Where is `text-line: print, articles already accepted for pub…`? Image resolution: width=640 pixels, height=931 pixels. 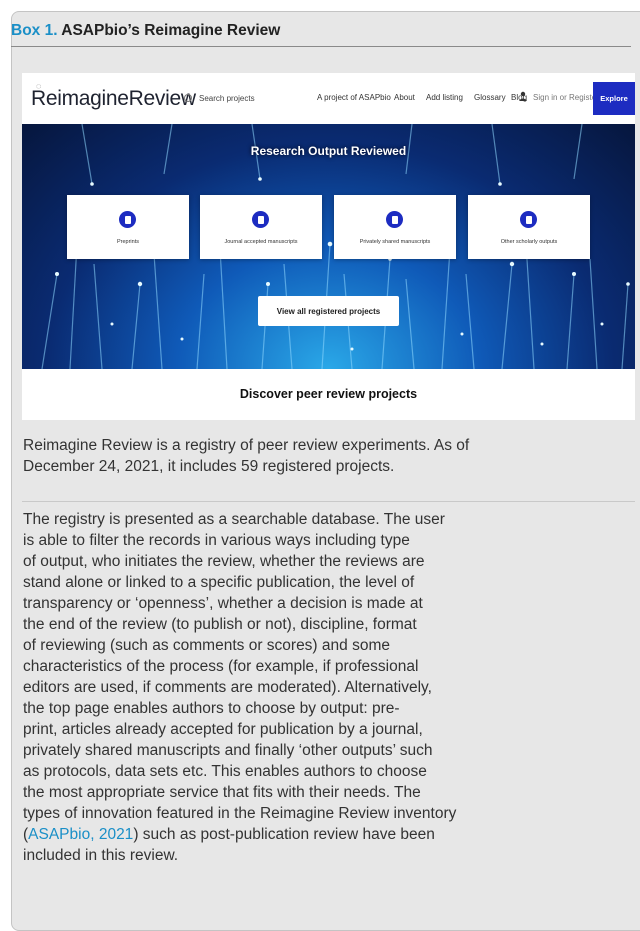
text-line: print, articles already accepted for pub… is located at coordinates (223, 729).